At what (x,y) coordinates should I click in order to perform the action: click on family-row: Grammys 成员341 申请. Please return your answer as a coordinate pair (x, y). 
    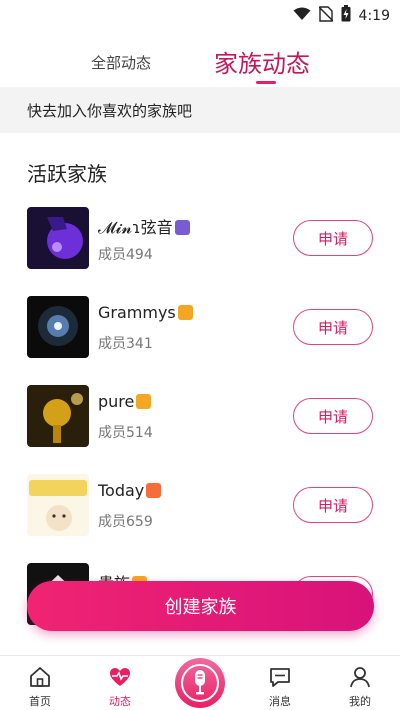
    Looking at the image, I should click on (200, 326).